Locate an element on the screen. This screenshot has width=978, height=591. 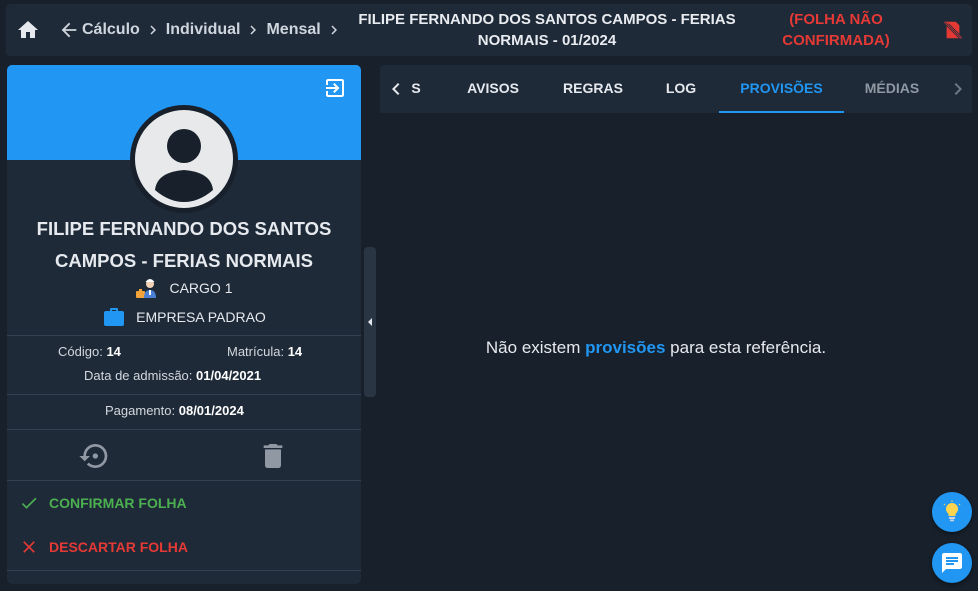
tips-button is located at coordinates (952, 512).